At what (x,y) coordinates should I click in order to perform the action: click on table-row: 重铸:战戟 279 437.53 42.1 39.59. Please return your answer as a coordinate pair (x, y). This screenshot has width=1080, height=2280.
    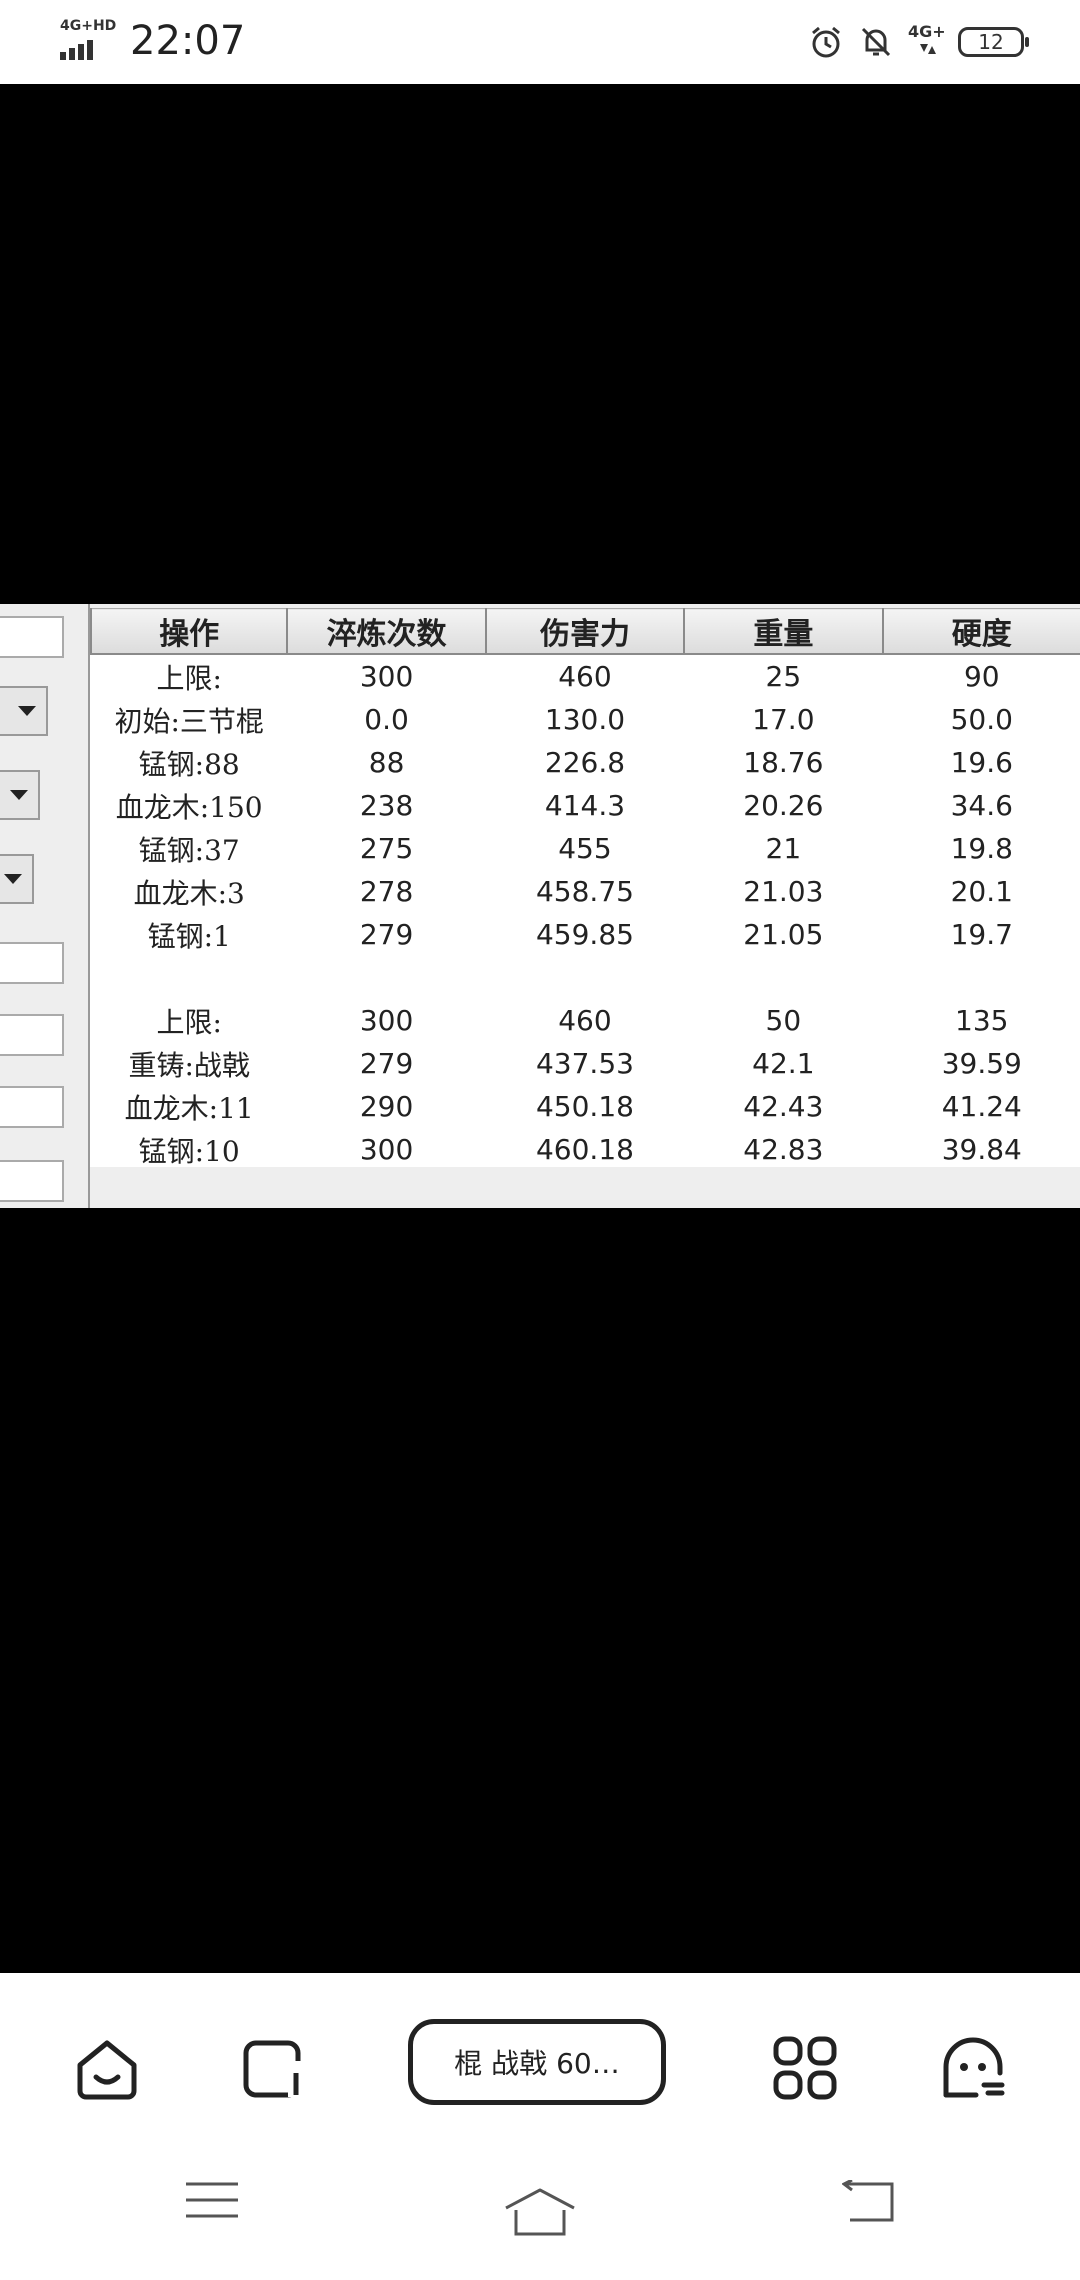
    Looking at the image, I should click on (585, 1063).